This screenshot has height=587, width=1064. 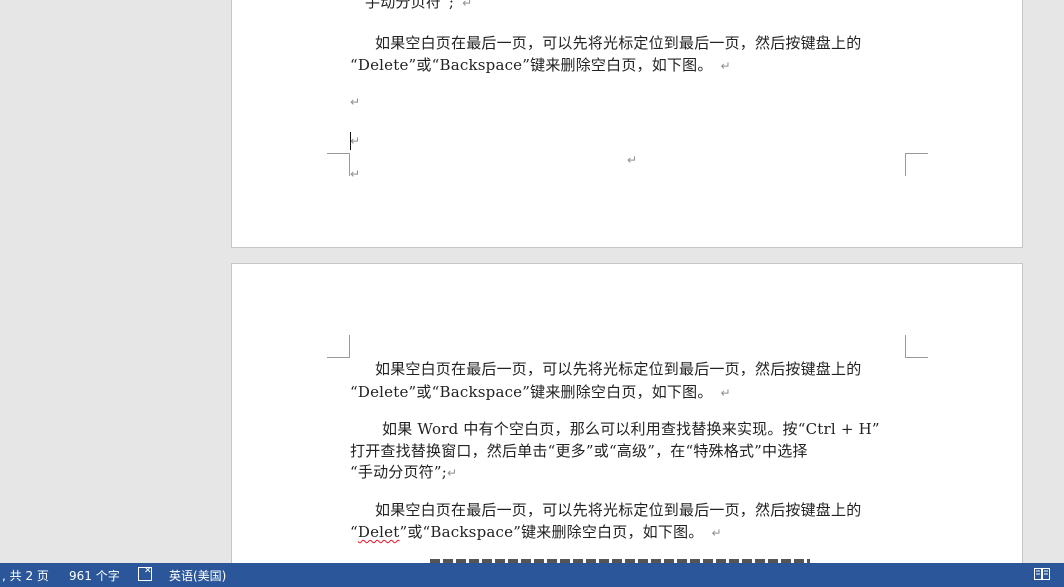 I want to click on proofing-status, so click(x=147, y=574).